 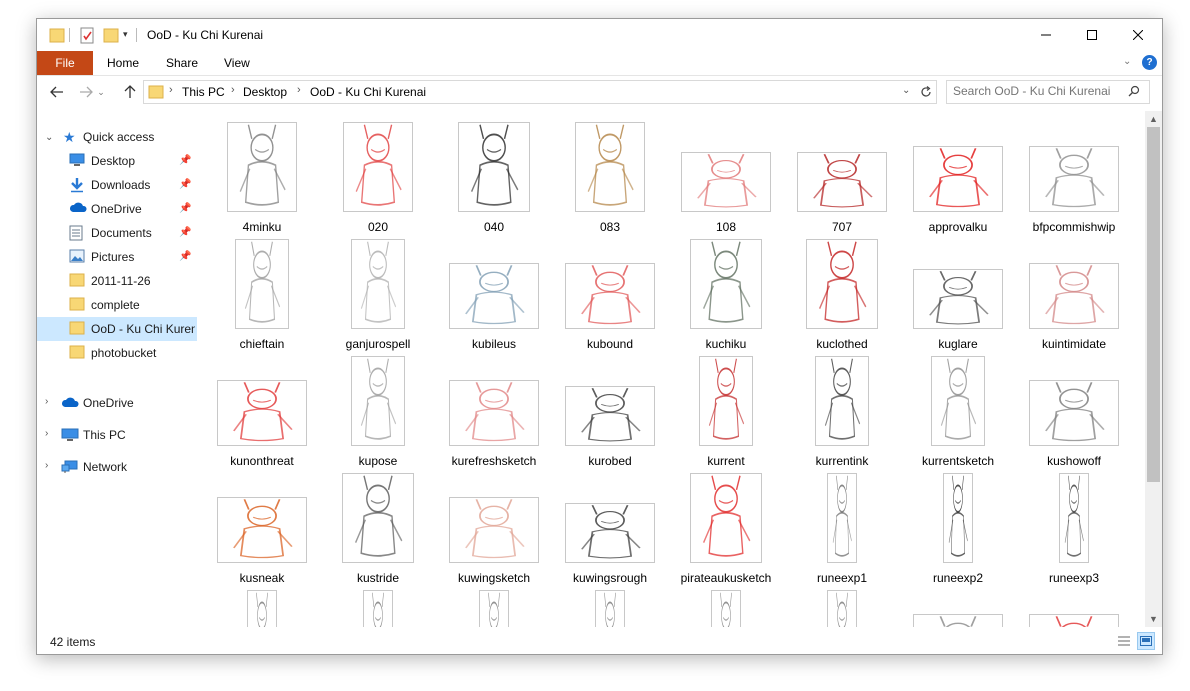 I want to click on file-item: chieftain, so click(x=262, y=295).